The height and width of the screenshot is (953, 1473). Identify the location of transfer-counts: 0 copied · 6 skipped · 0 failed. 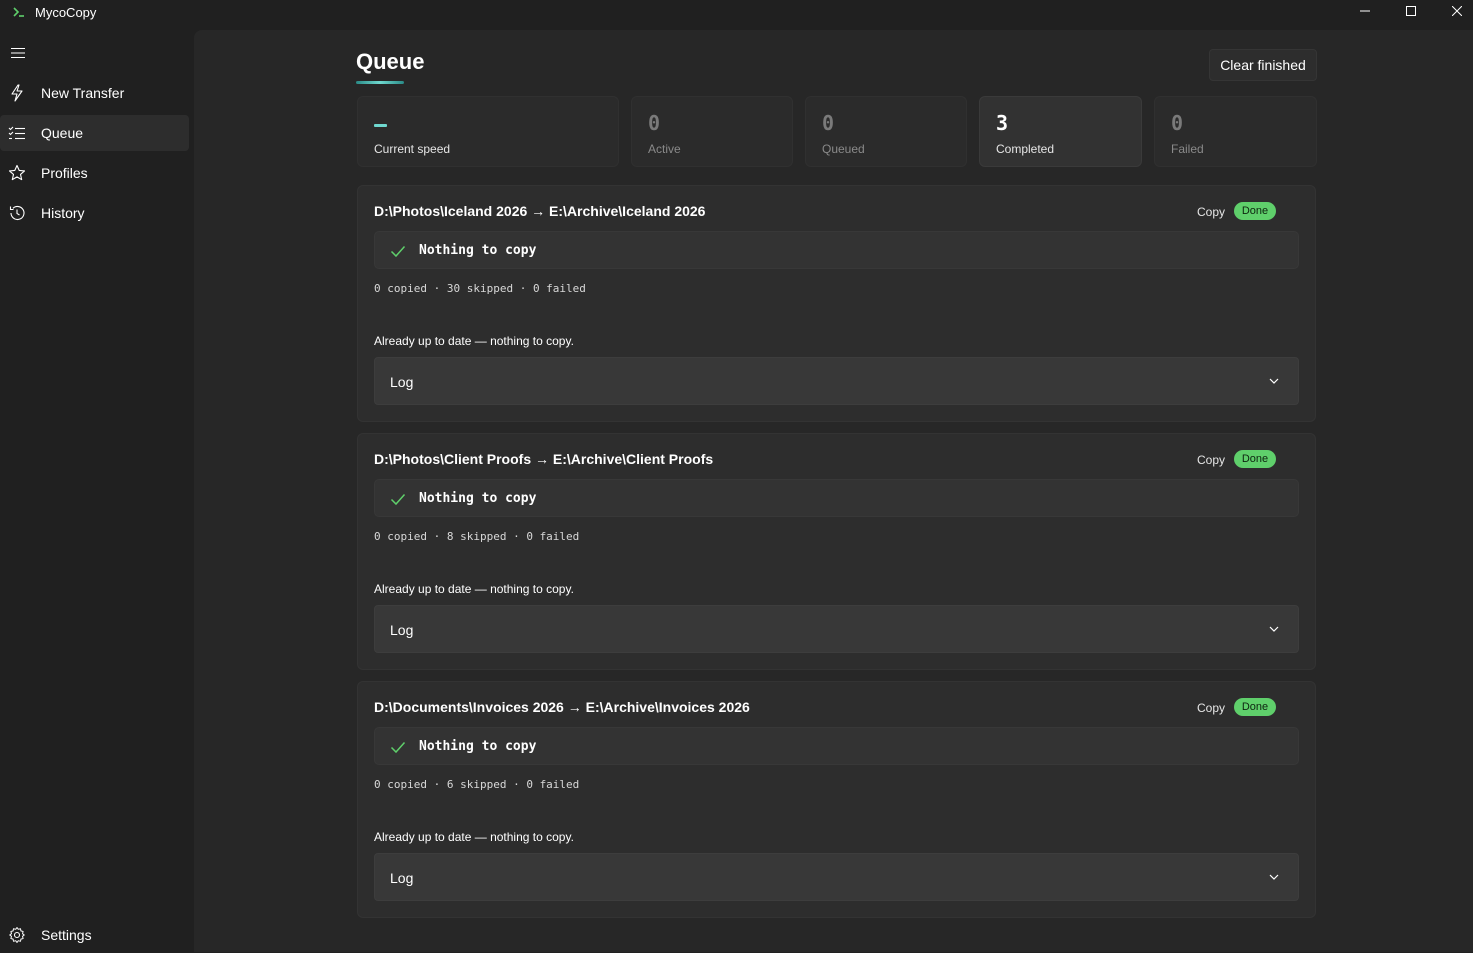
(477, 784).